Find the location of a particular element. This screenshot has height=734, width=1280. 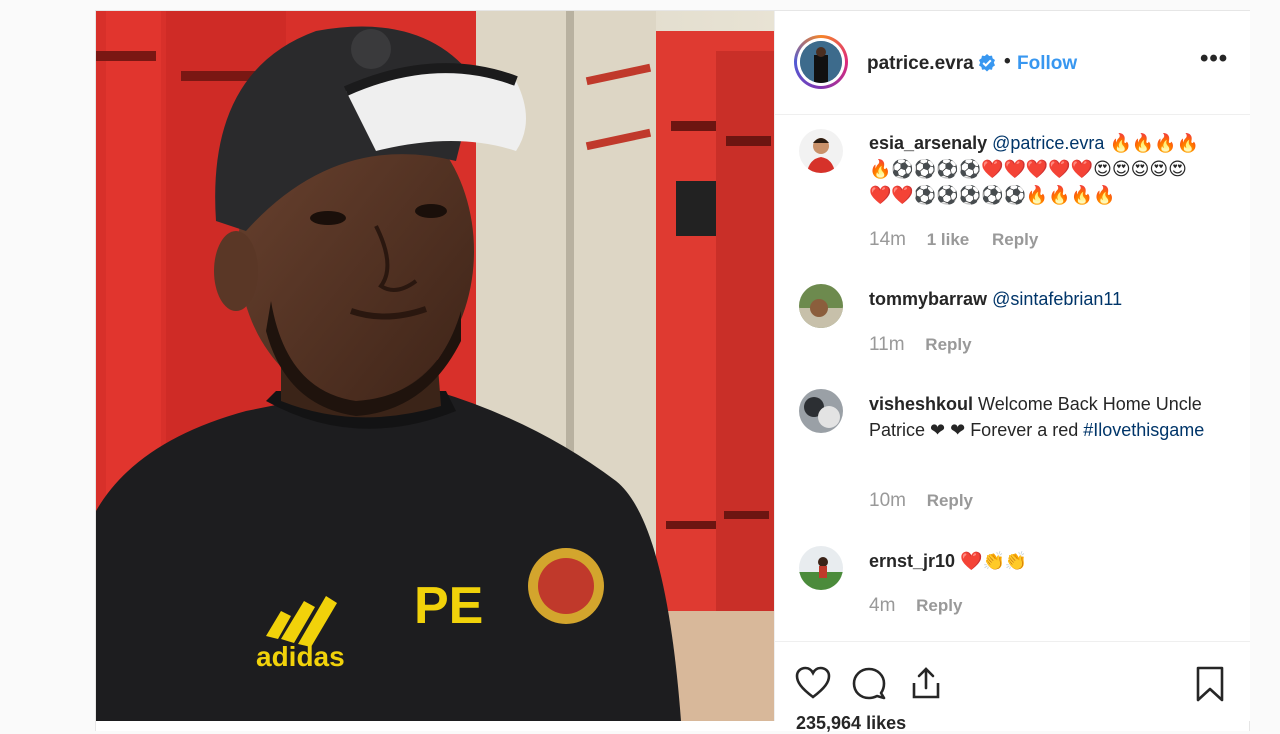

share-icon is located at coordinates (926, 685).